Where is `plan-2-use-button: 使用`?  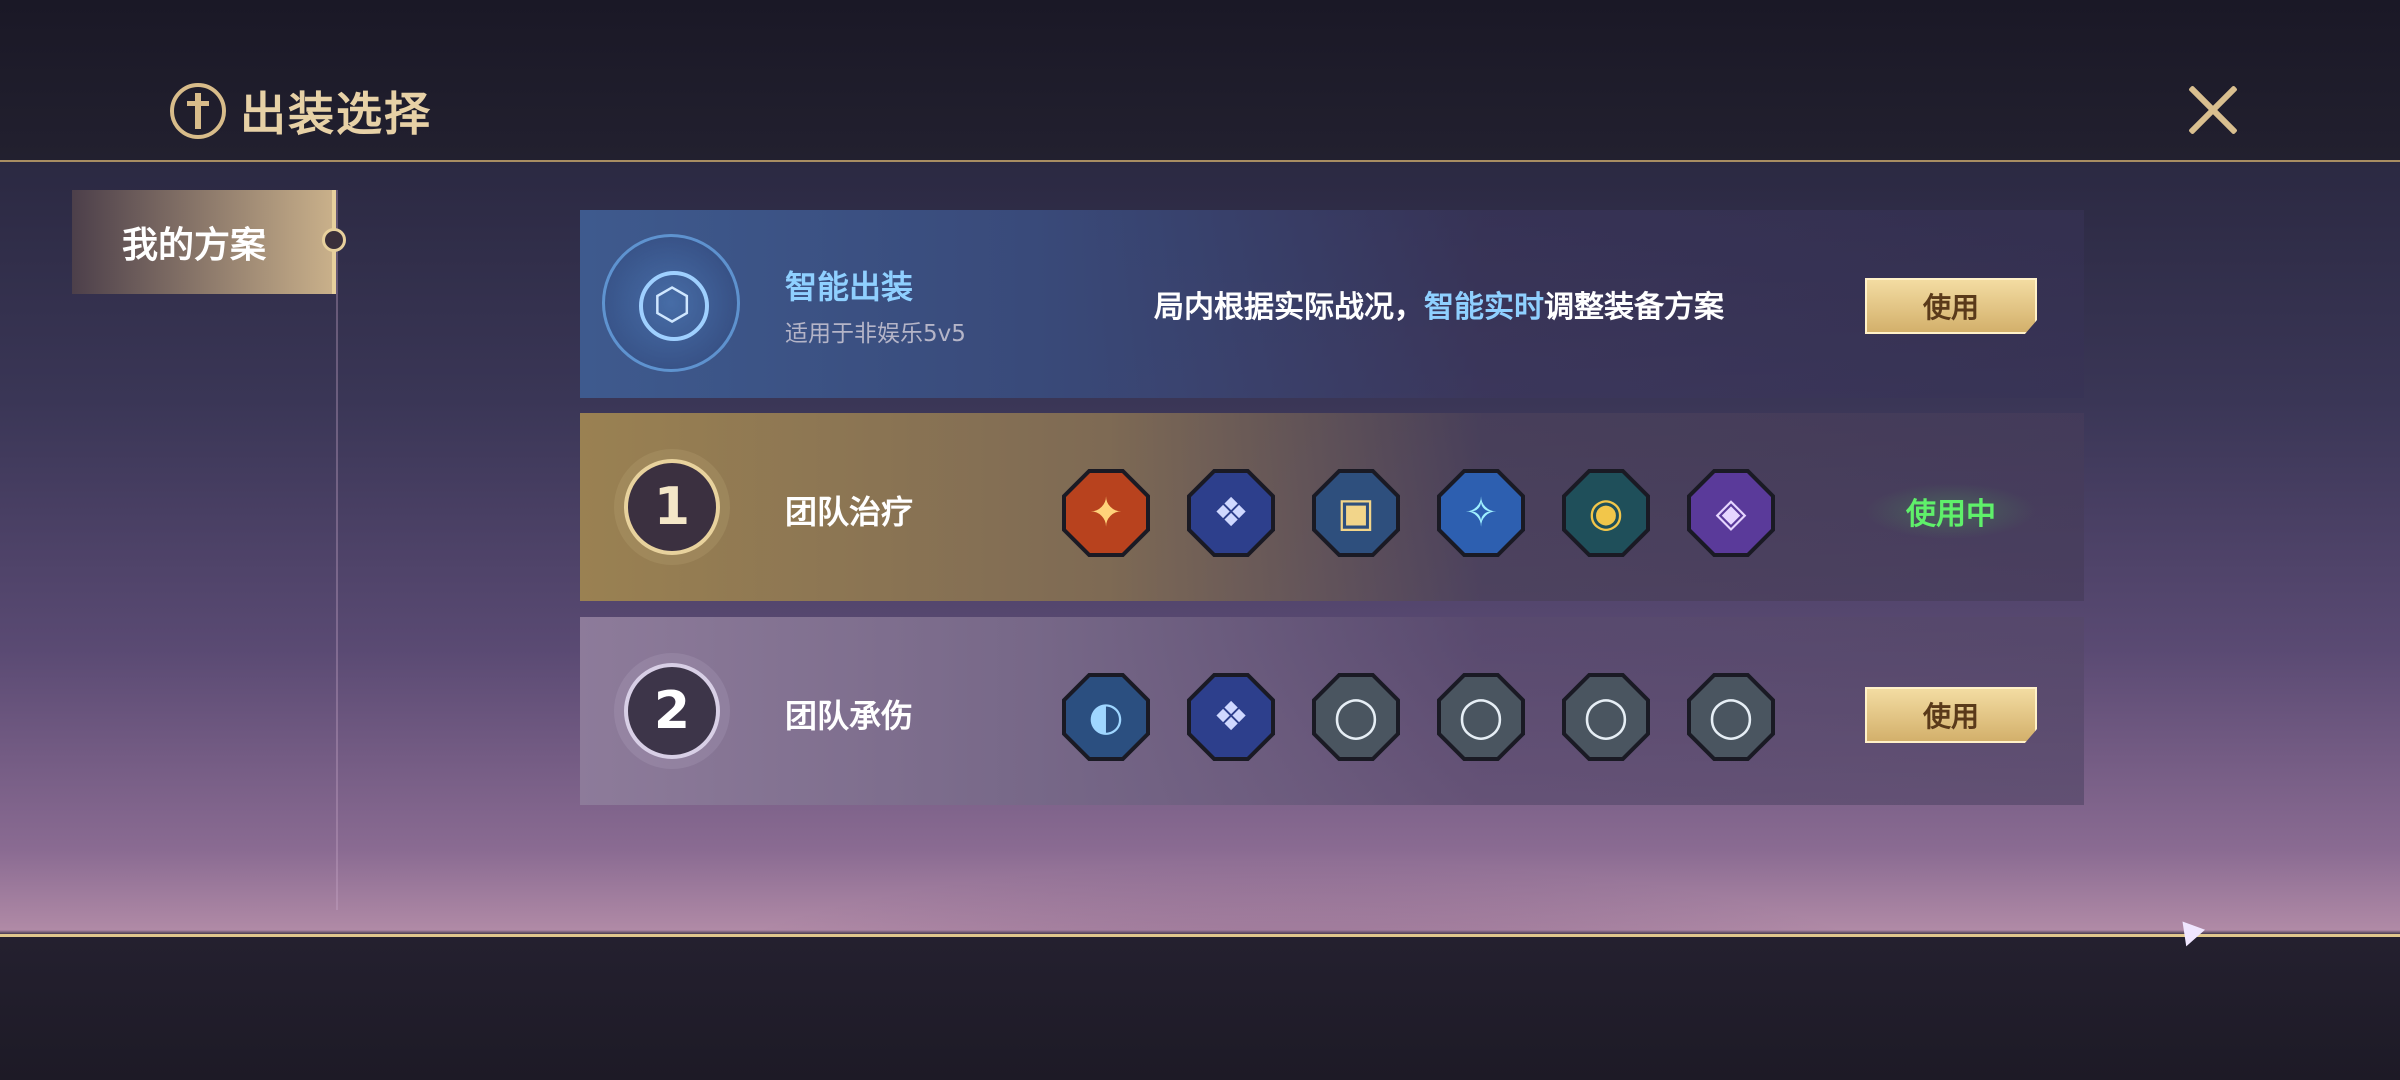
plan-2-use-button: 使用 is located at coordinates (1951, 715).